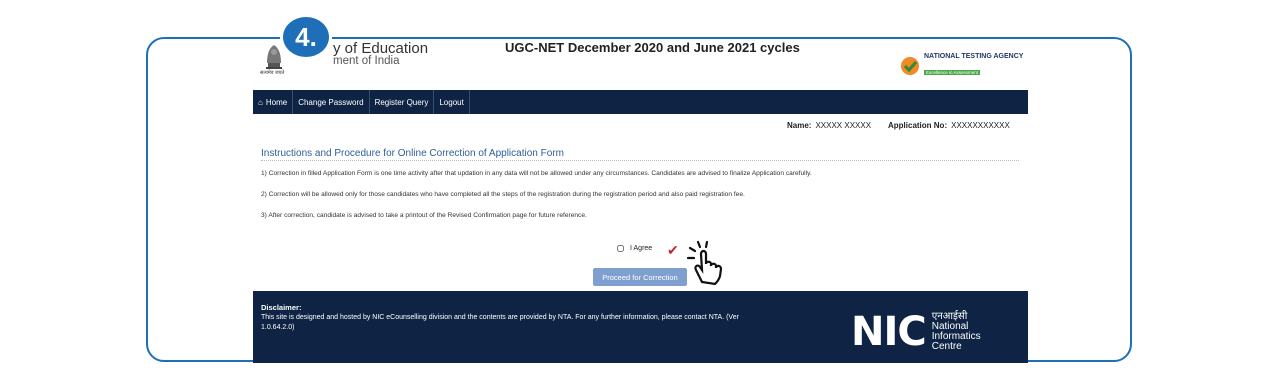 The image size is (1280, 372). What do you see at coordinates (918, 125) in the screenshot?
I see `application-no-label: Application No:` at bounding box center [918, 125].